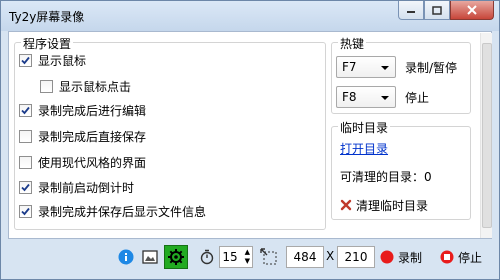 The height and width of the screenshot is (280, 500). What do you see at coordinates (62, 60) in the screenshot?
I see `checkbox-label: 显示鼠标` at bounding box center [62, 60].